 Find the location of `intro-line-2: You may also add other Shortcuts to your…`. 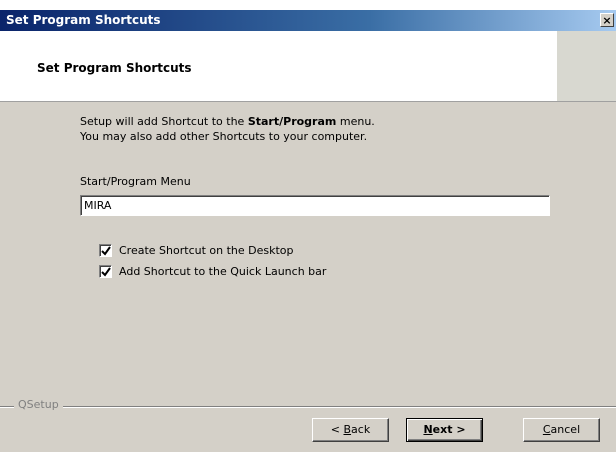

intro-line-2: You may also add other Shortcuts to your… is located at coordinates (224, 136).